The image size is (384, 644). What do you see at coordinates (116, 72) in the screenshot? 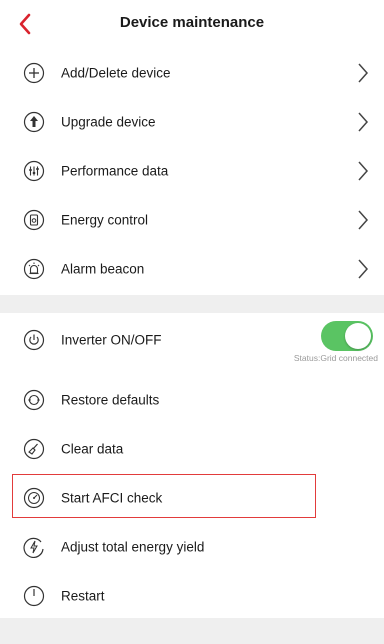
I see `item-label: Add/Delete device` at bounding box center [116, 72].